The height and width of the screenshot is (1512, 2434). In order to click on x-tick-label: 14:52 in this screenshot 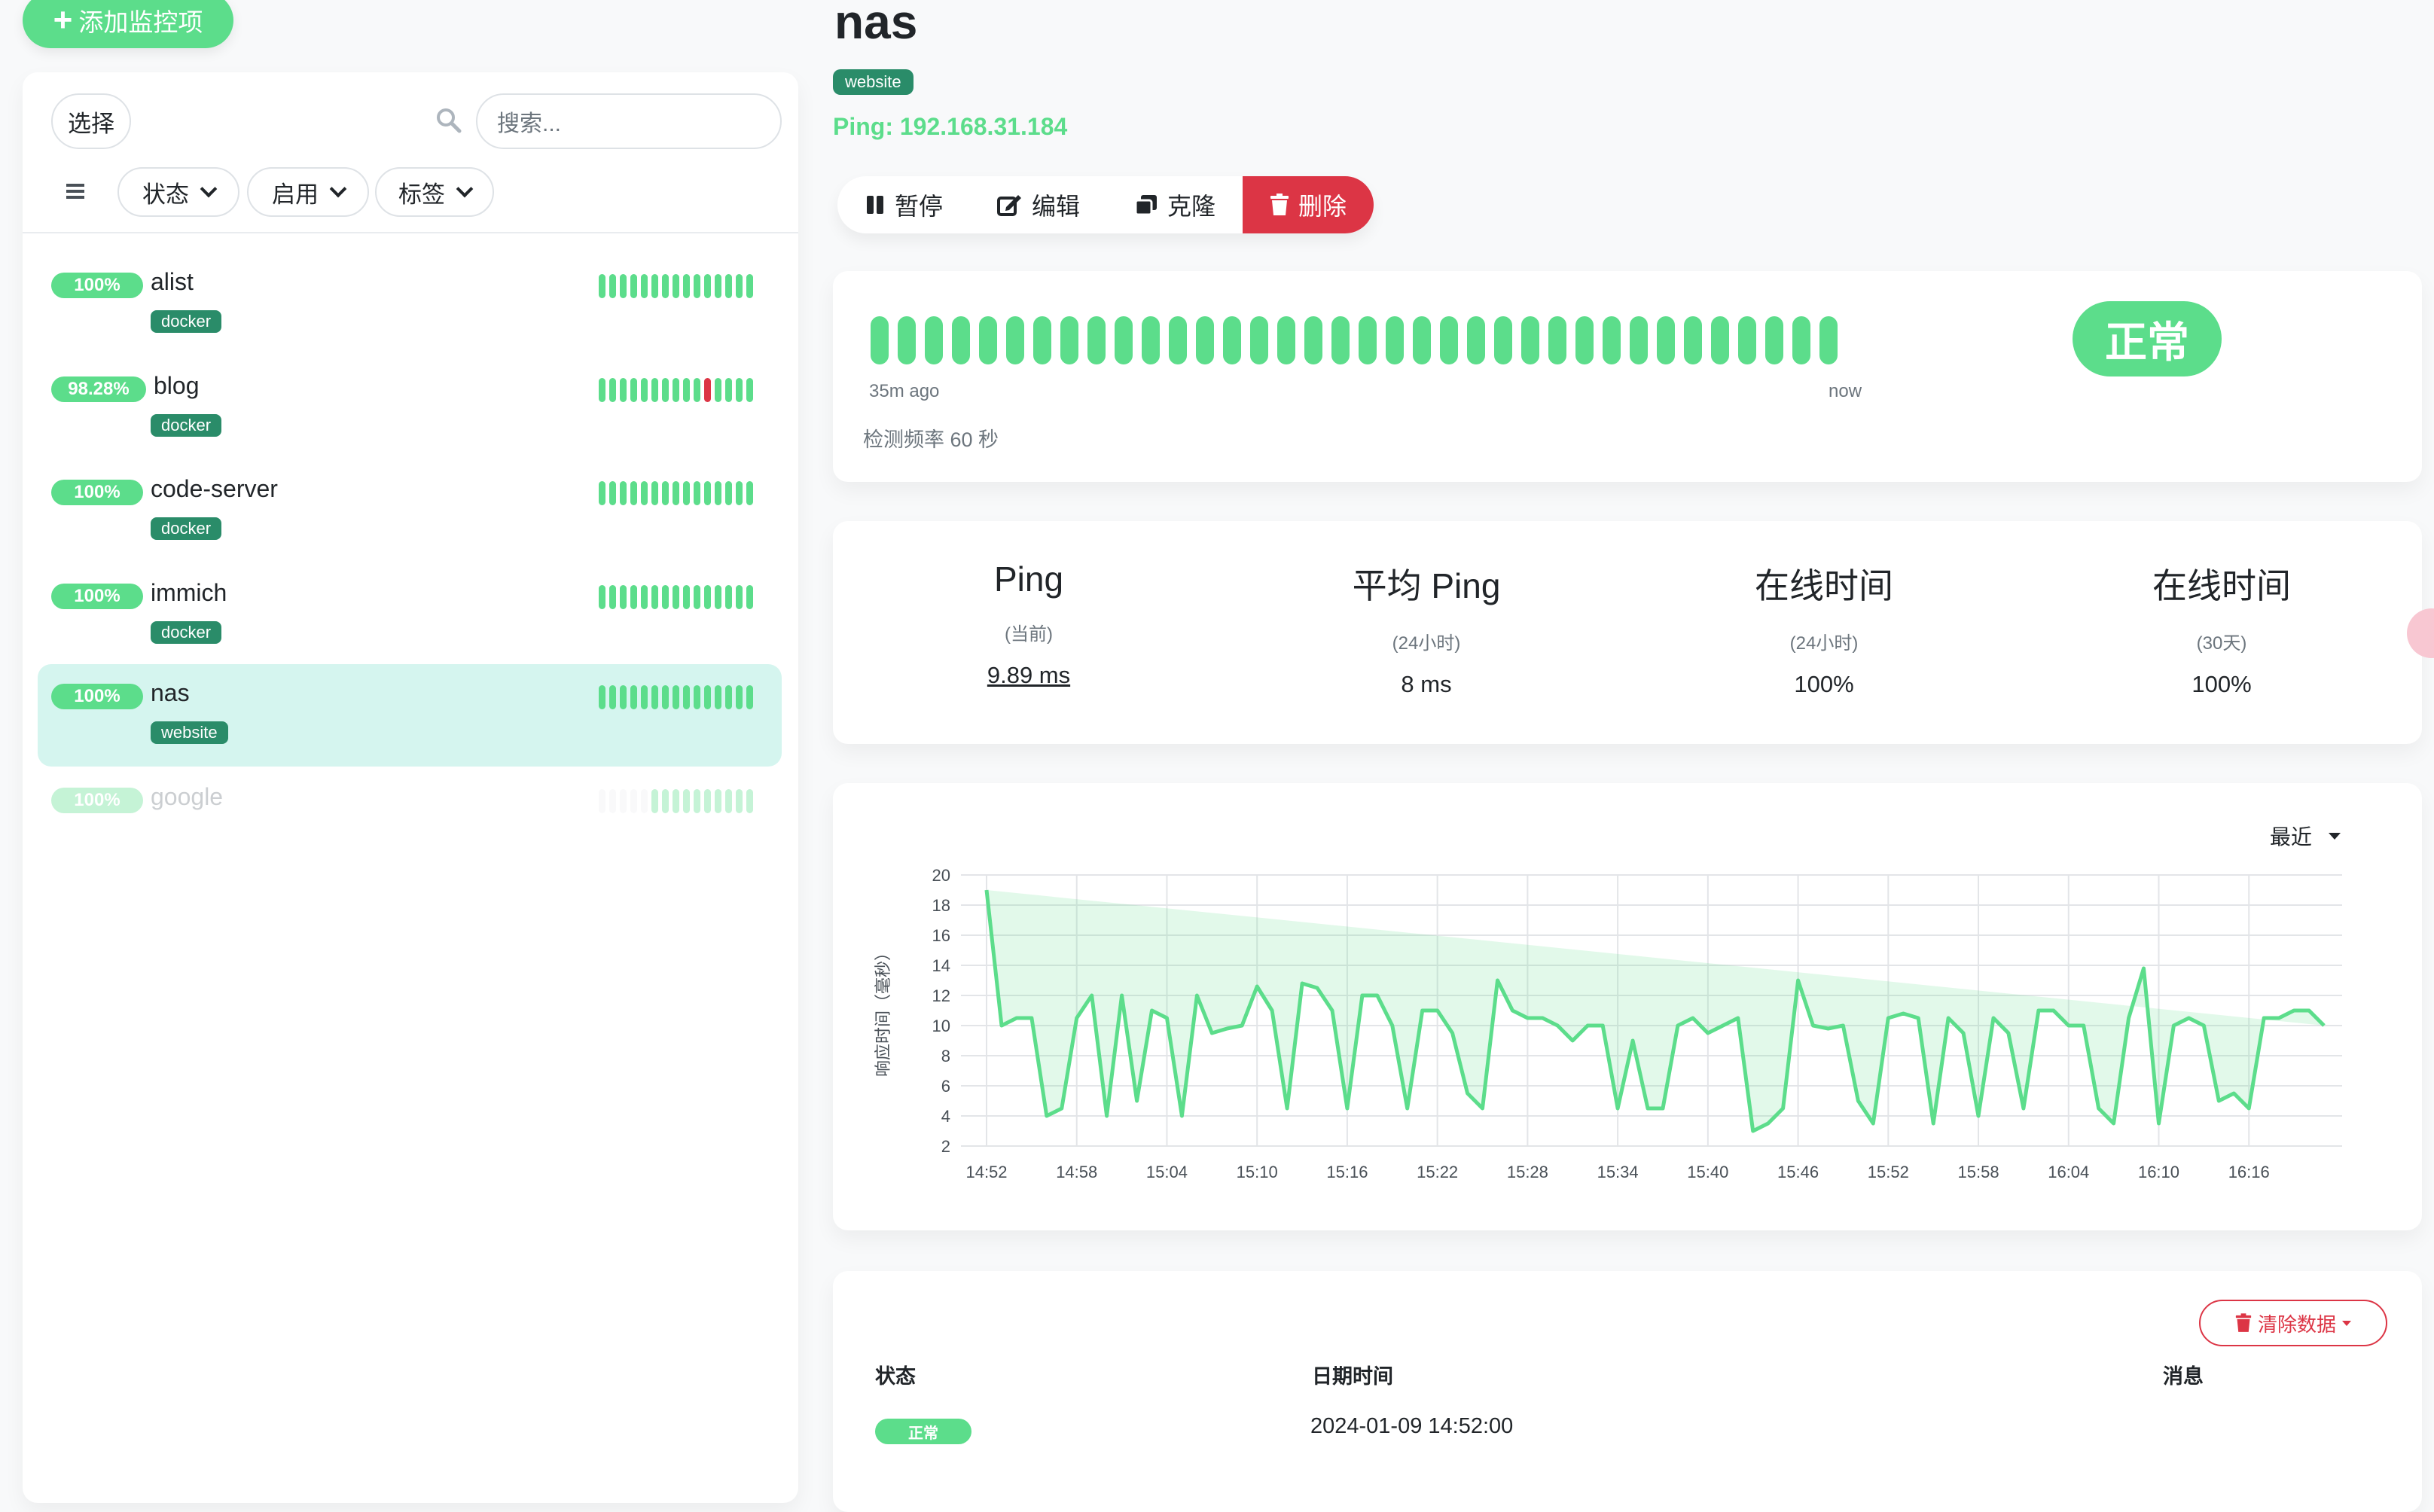, I will do `click(986, 1172)`.